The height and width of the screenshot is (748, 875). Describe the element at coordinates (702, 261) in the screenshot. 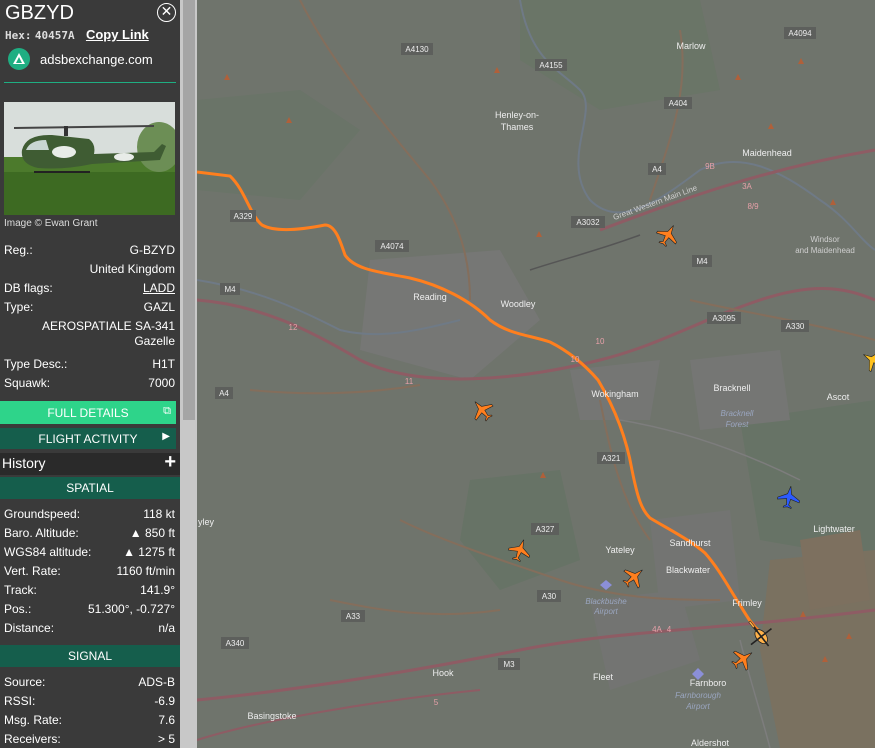

I see `road-label-m4-right: M4` at that location.